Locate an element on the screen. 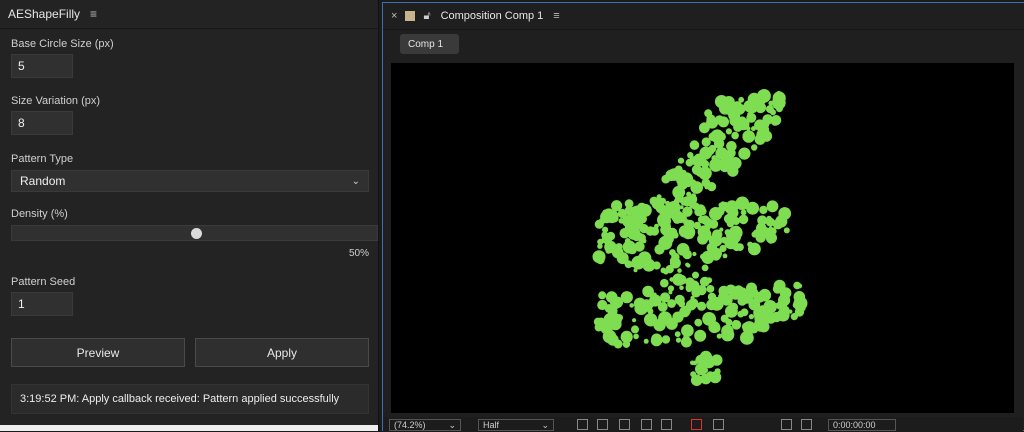  density-slider is located at coordinates (194, 233).